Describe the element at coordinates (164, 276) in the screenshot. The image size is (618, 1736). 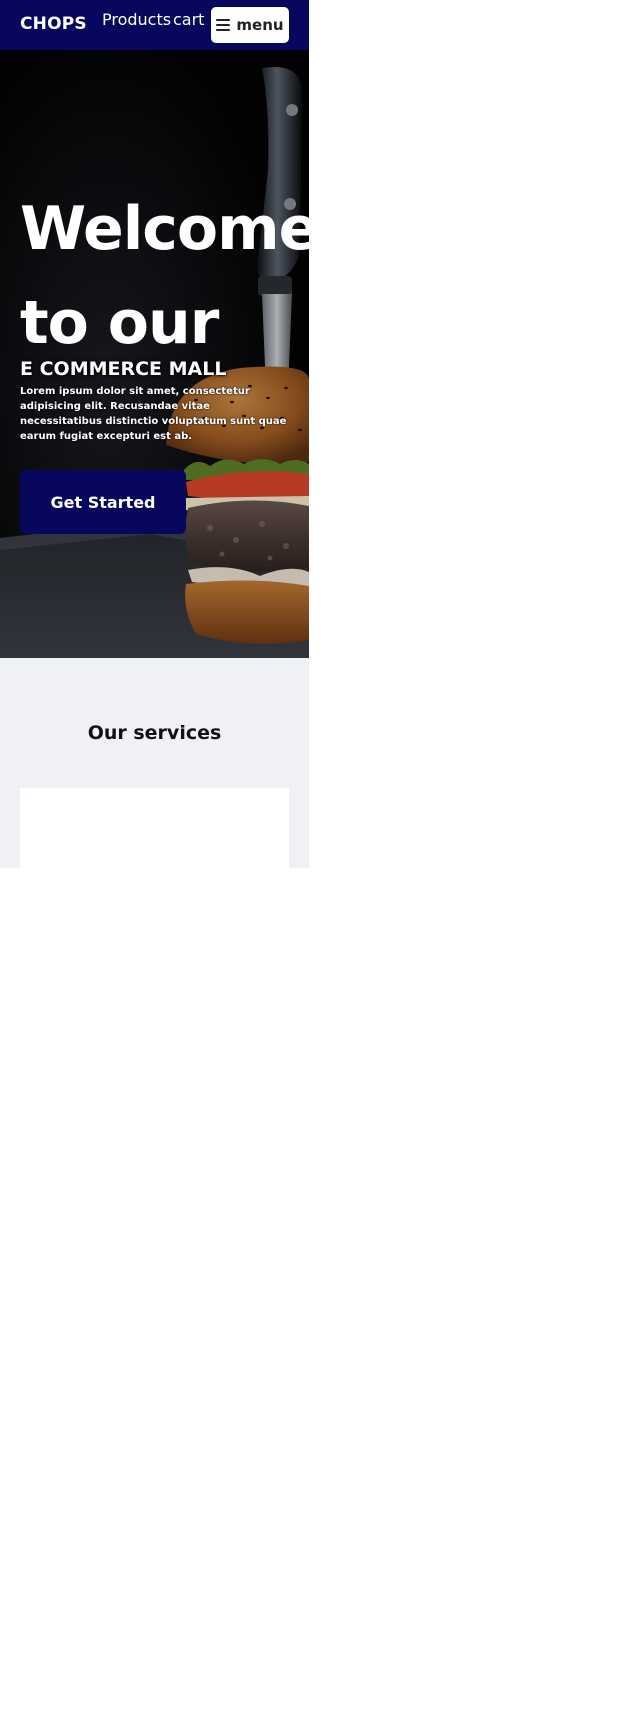
I see `hero-title: Welcome to our` at that location.